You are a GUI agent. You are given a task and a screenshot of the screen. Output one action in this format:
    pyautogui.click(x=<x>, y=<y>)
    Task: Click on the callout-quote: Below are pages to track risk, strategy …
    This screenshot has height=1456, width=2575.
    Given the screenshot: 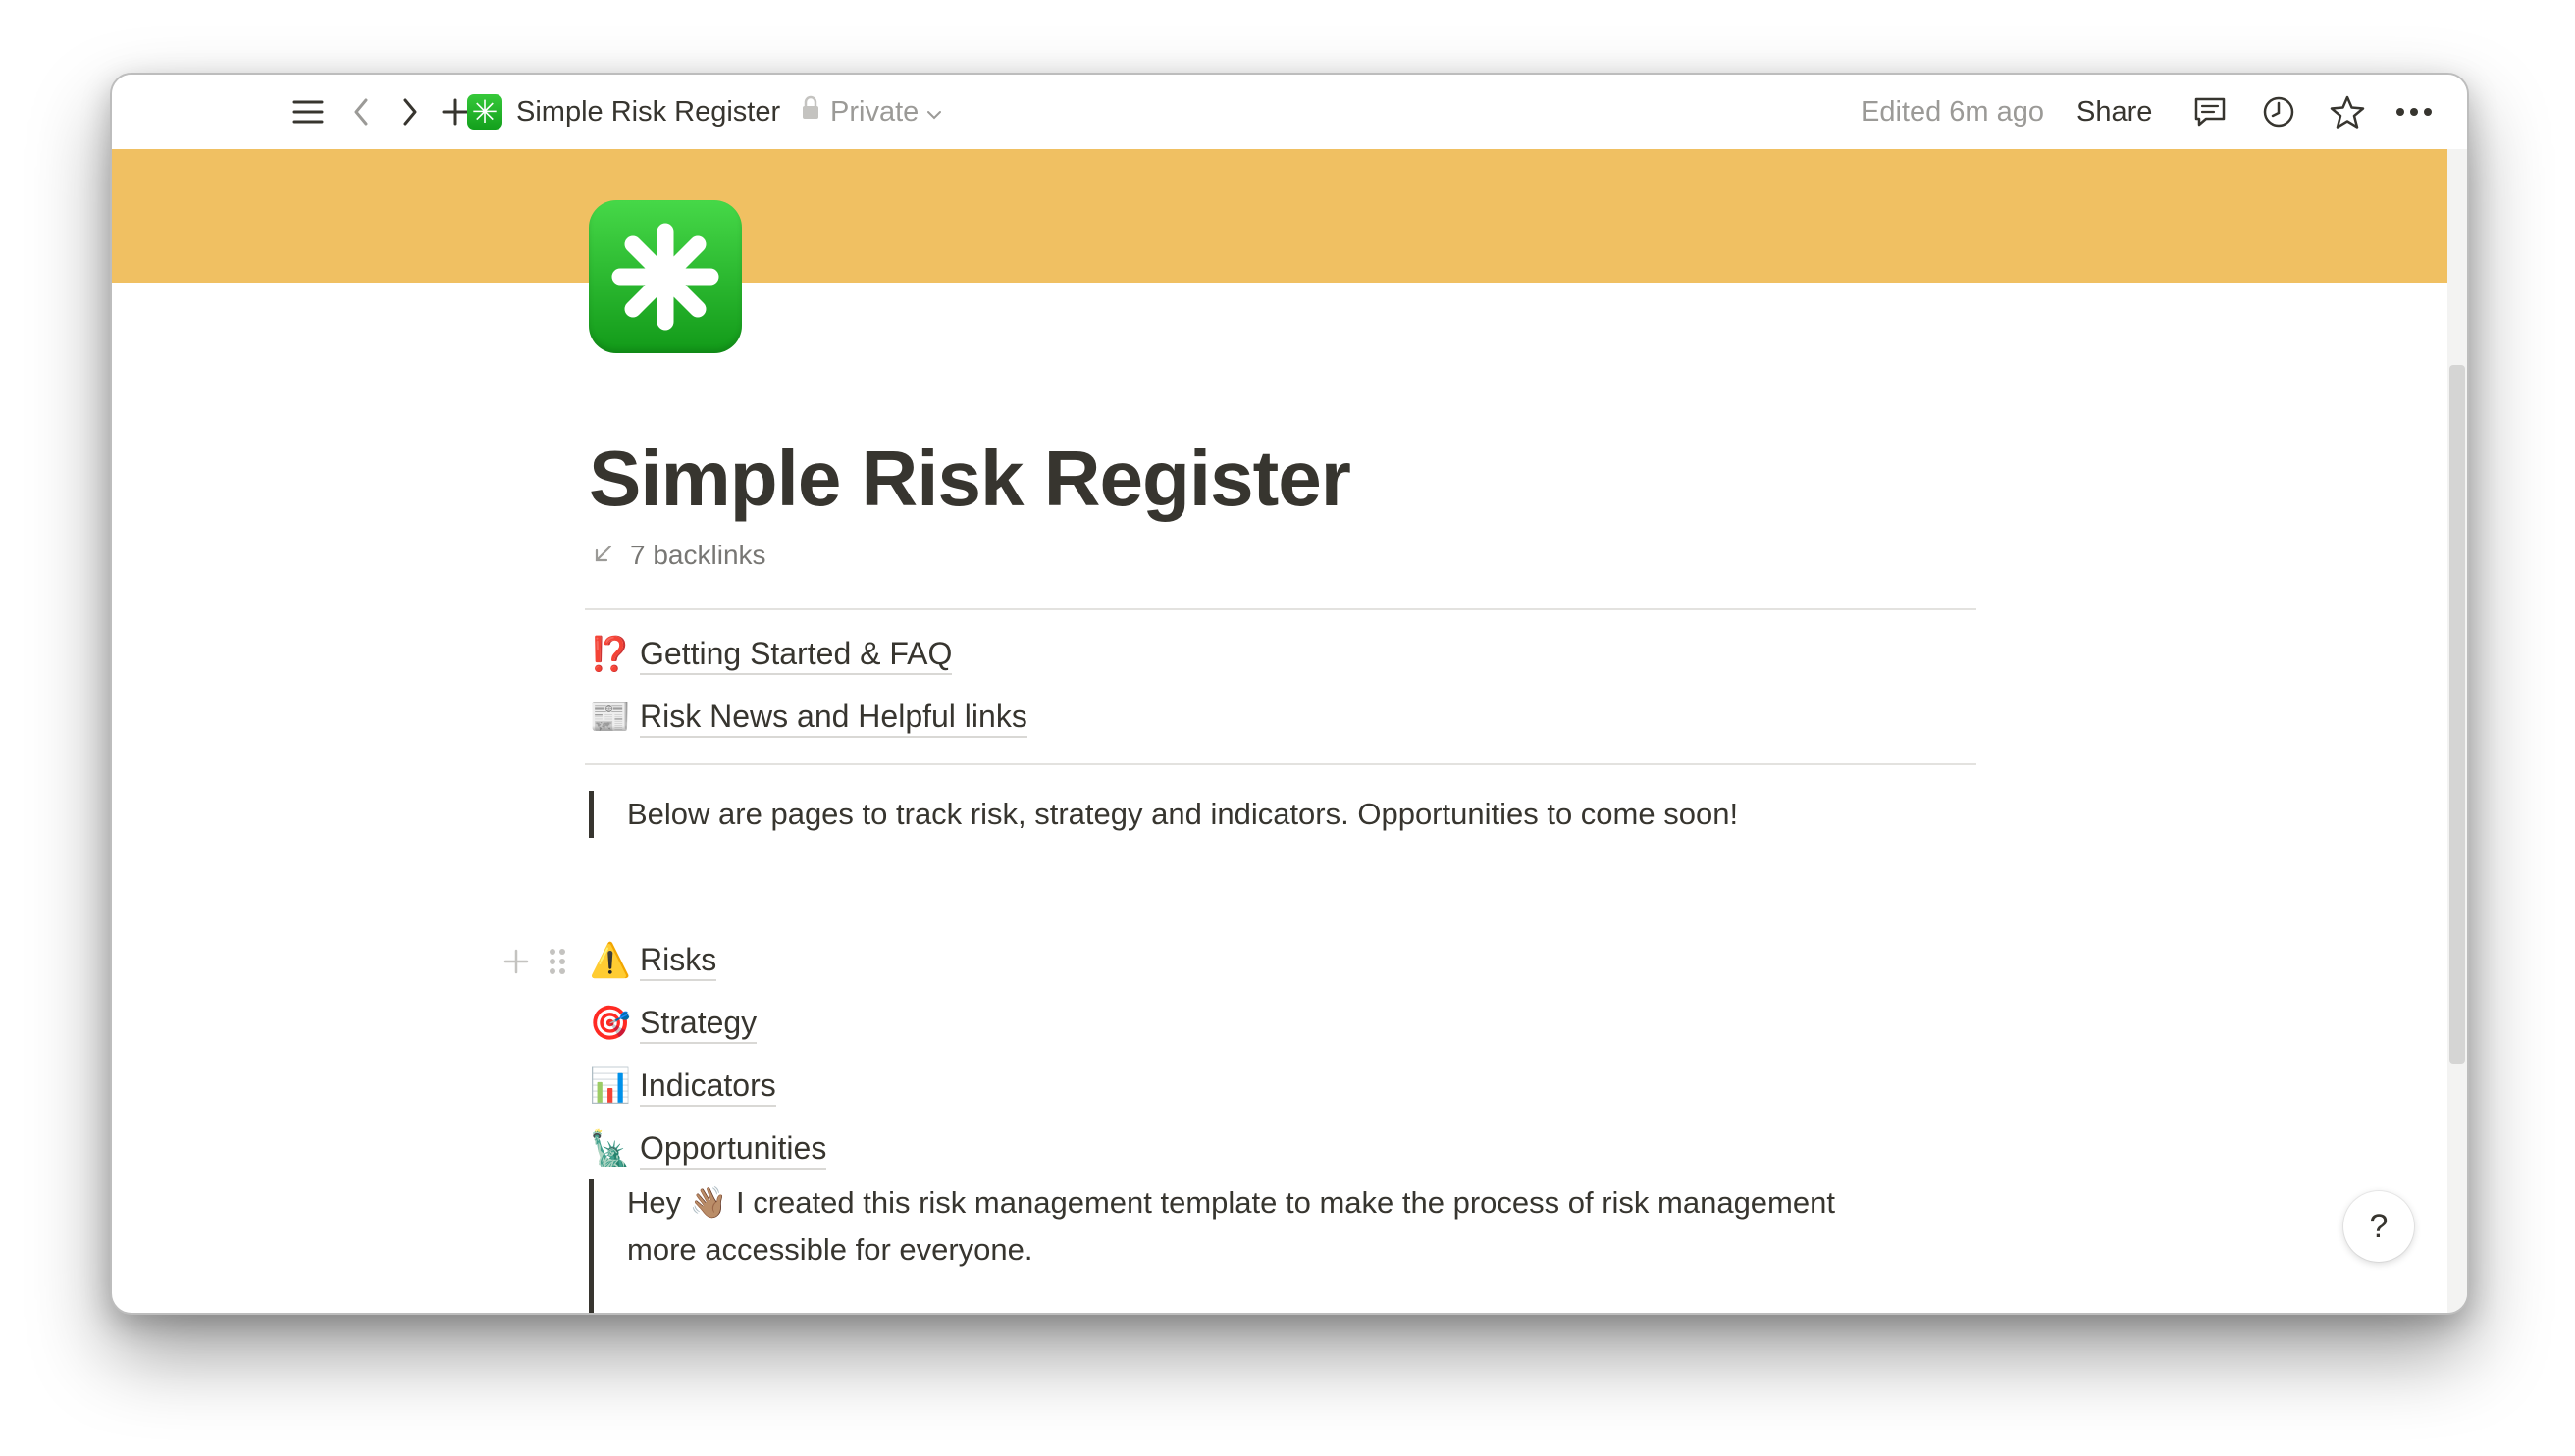 What is the action you would take?
    pyautogui.click(x=1163, y=814)
    